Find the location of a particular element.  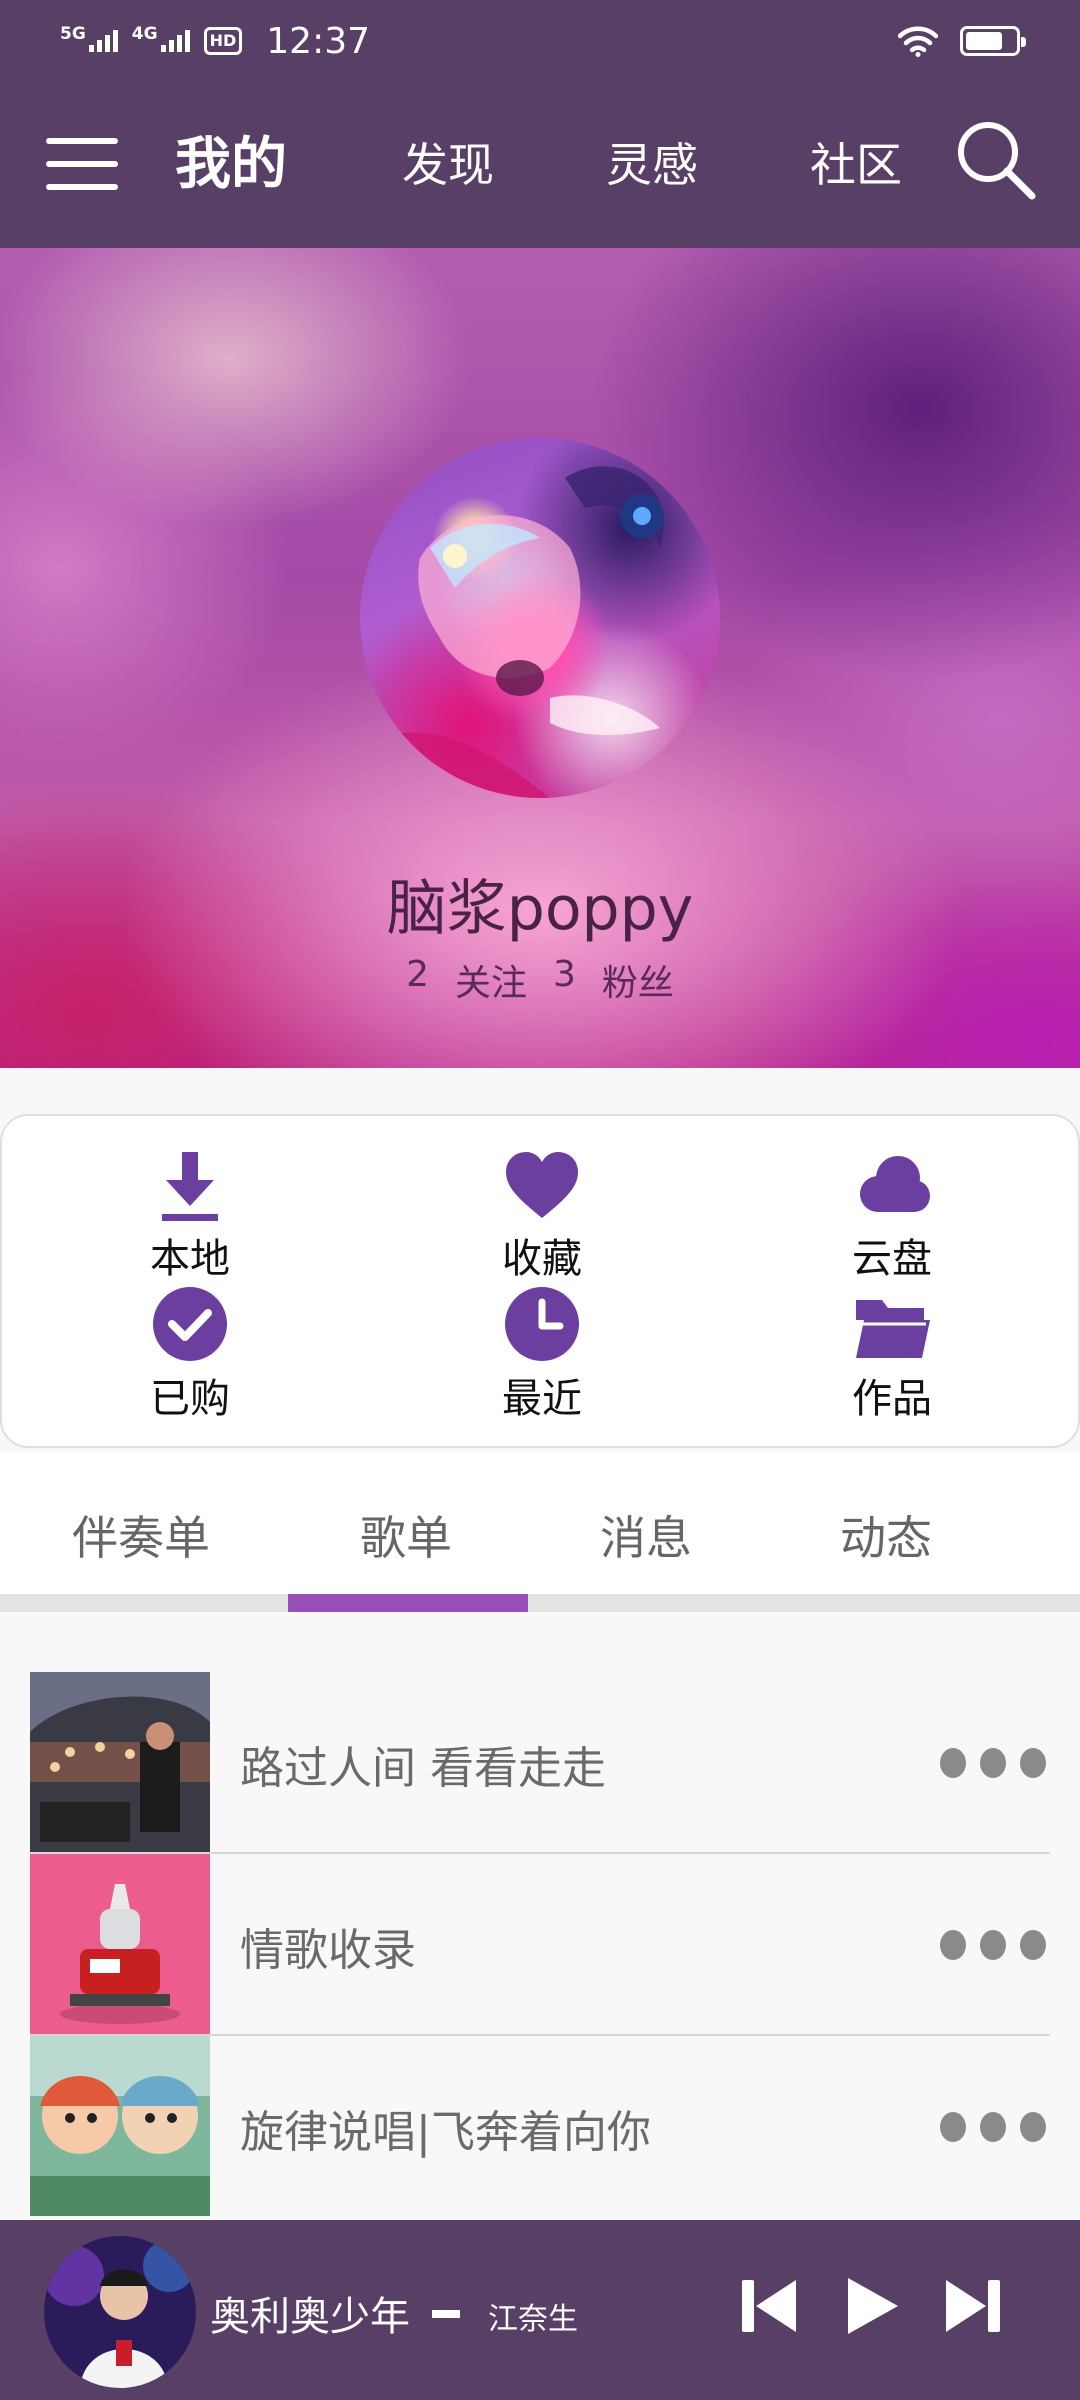

quick-access-purchased: 已购 is located at coordinates (190, 1356).